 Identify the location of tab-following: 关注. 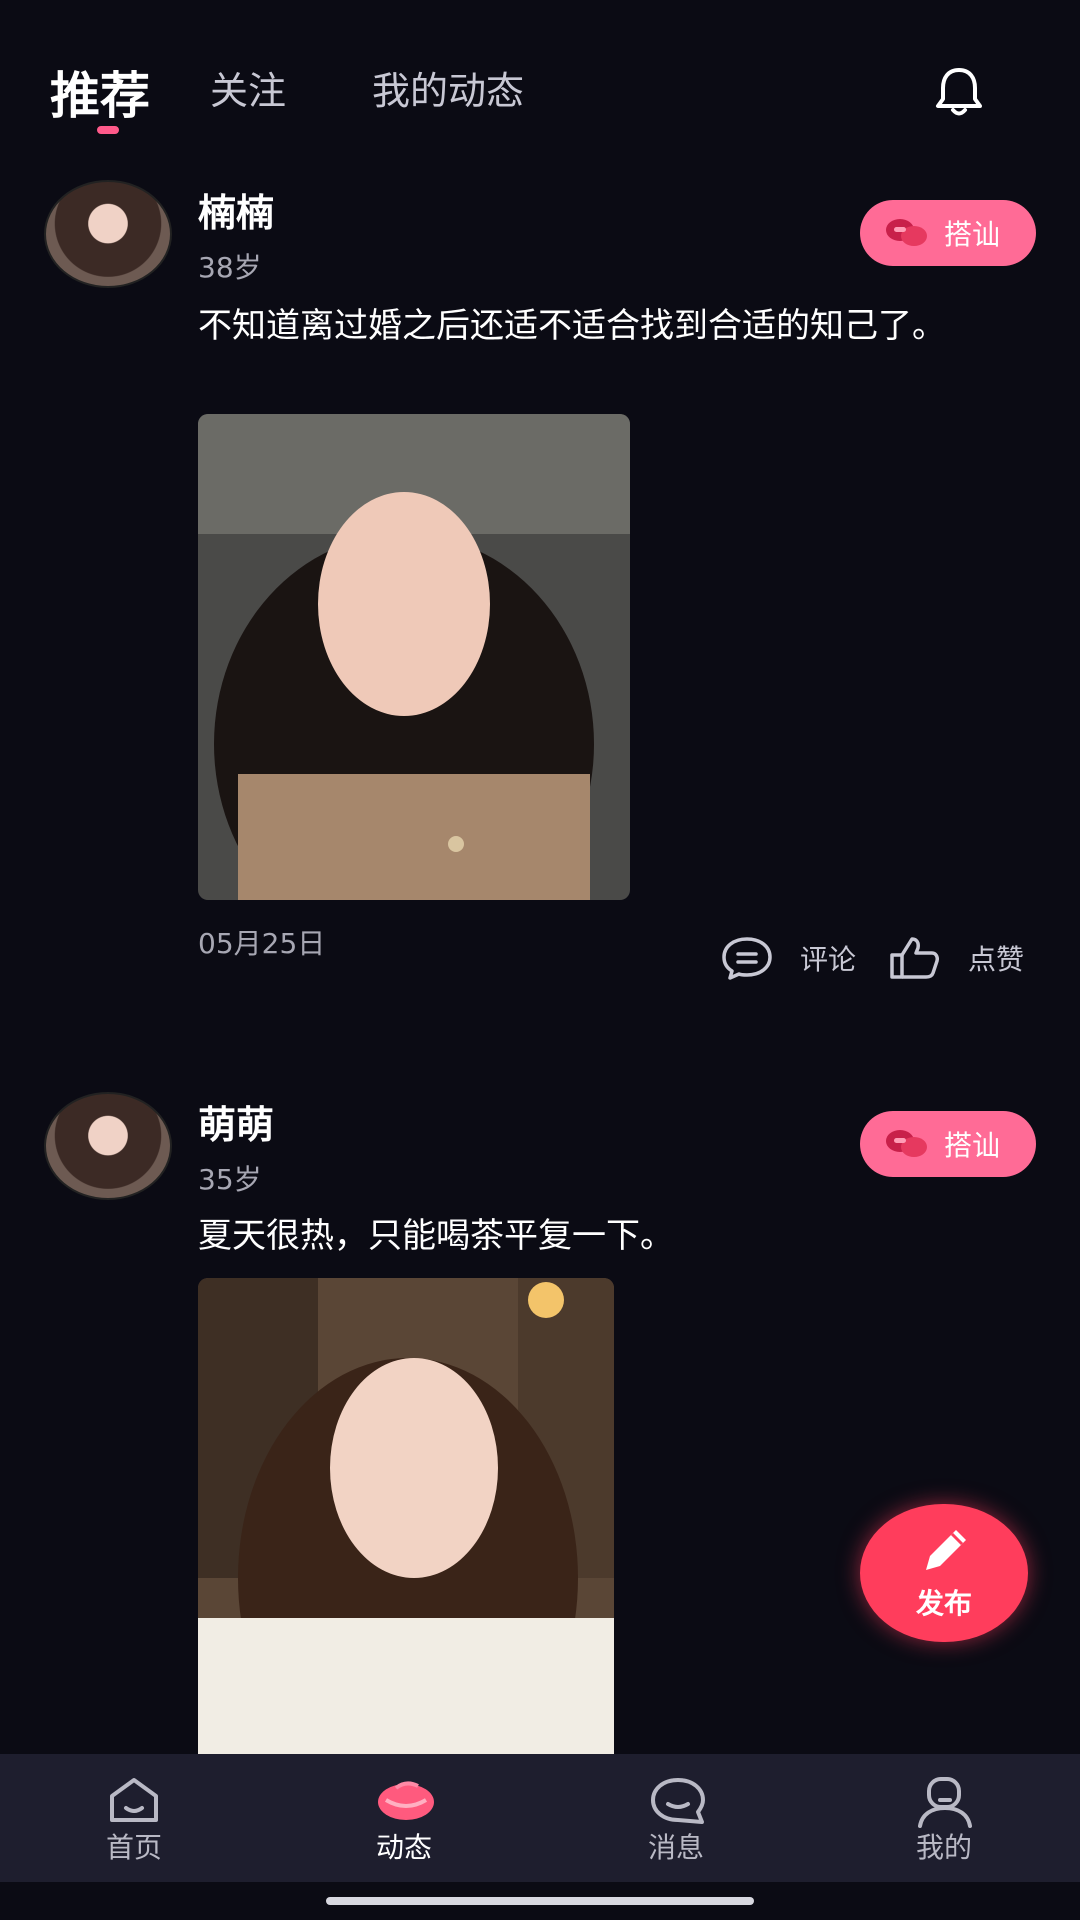
(248, 87).